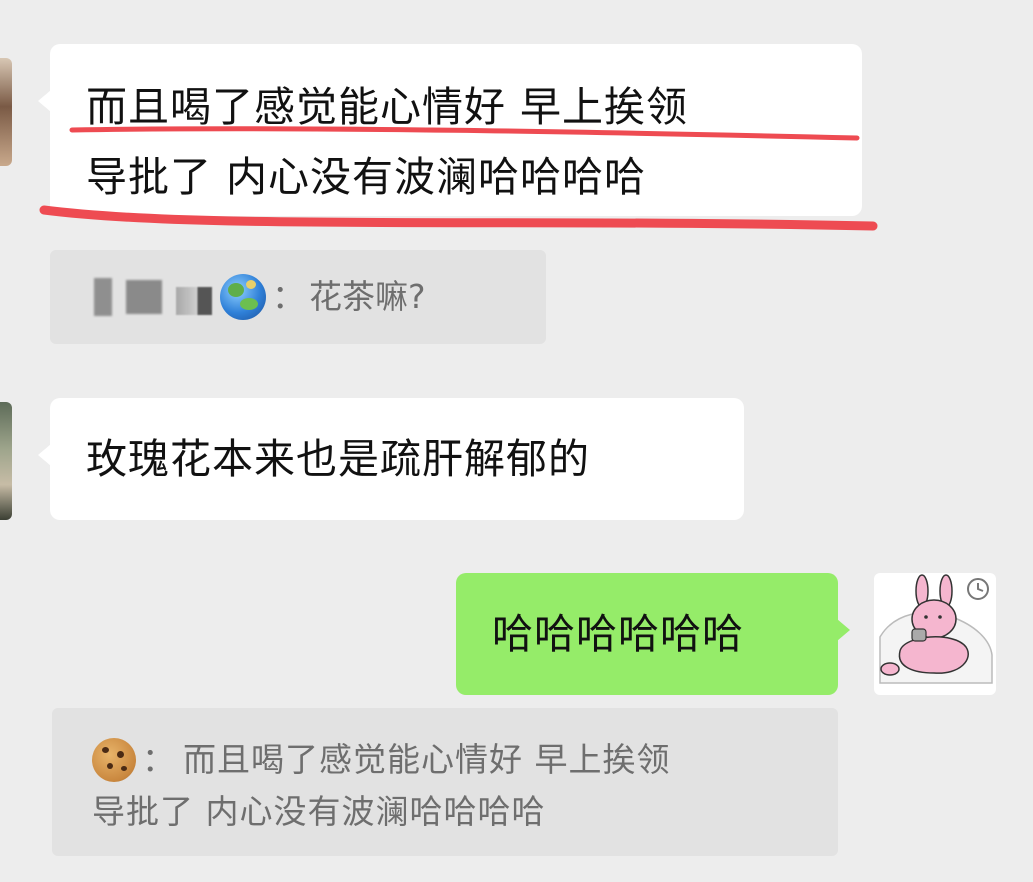 The image size is (1033, 882). What do you see at coordinates (427, 759) in the screenshot?
I see `quote-text-line: 而且喝了感觉能心情好 早上挨领` at bounding box center [427, 759].